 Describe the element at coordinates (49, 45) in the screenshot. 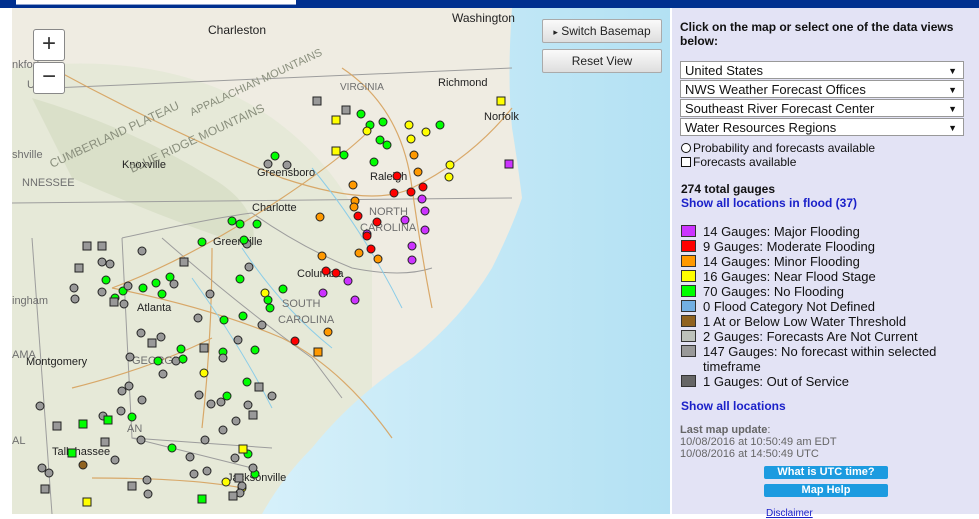

I see `zoom-in-button: +` at that location.